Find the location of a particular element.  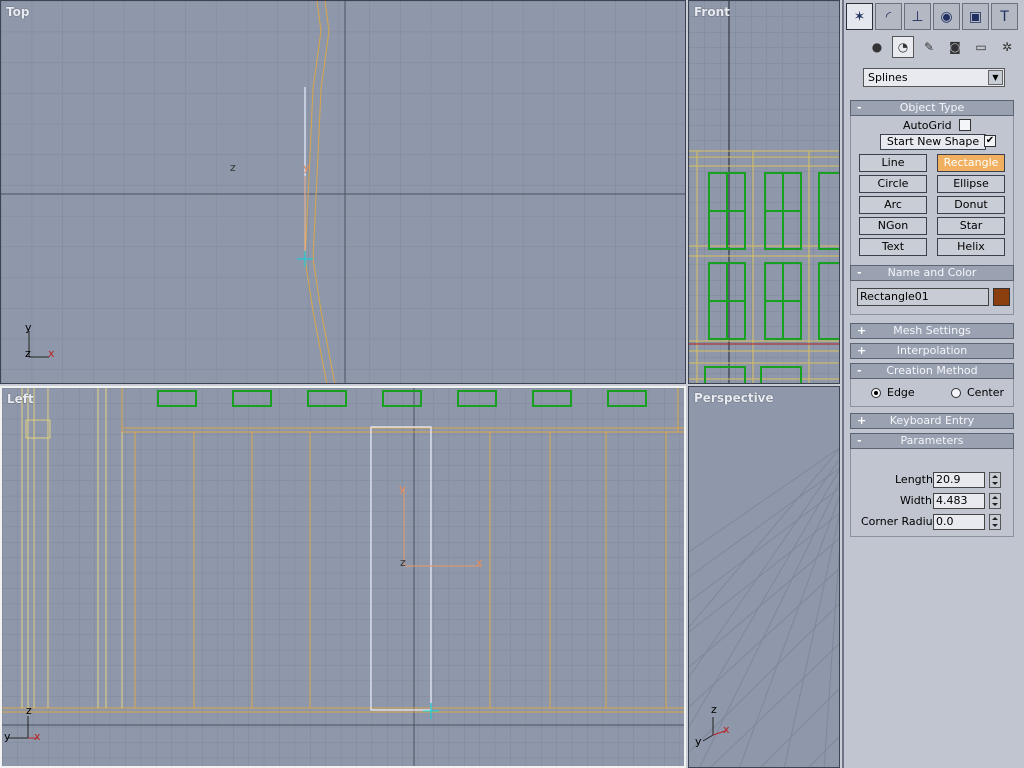

create-tab: ✶ is located at coordinates (859, 16).